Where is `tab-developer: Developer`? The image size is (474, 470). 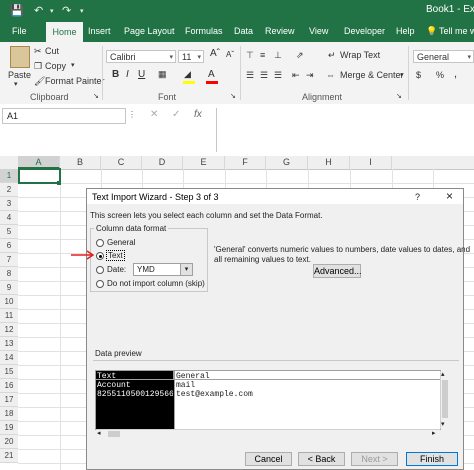 tab-developer: Developer is located at coordinates (364, 31).